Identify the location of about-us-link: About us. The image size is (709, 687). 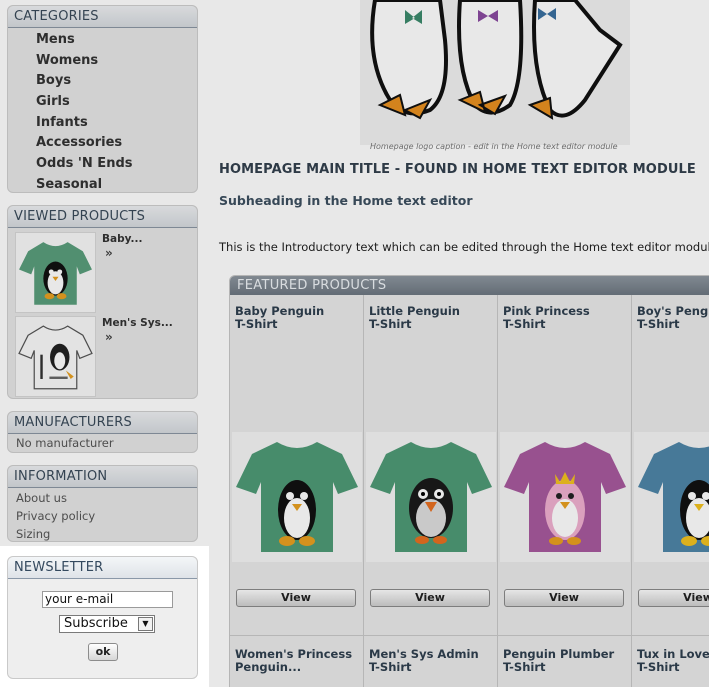
(102, 498).